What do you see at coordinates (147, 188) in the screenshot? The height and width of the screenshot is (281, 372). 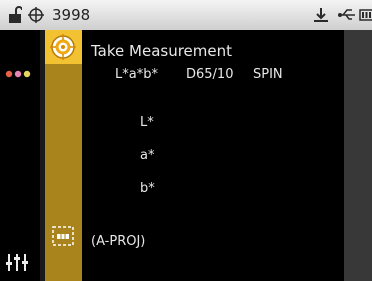 I see `b-star-label: b*` at bounding box center [147, 188].